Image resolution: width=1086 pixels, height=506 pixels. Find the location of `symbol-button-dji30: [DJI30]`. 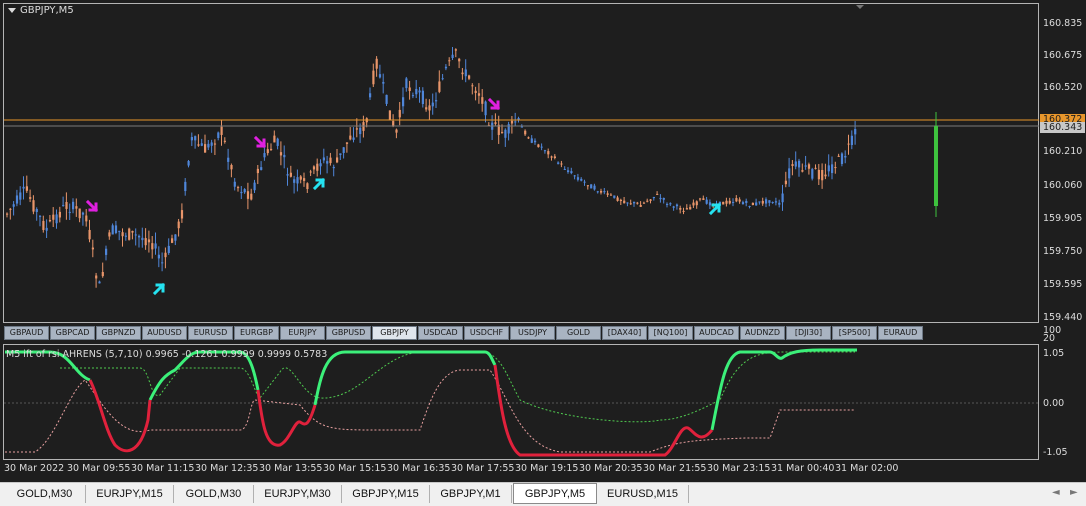

symbol-button-dji30: [DJI30] is located at coordinates (808, 333).